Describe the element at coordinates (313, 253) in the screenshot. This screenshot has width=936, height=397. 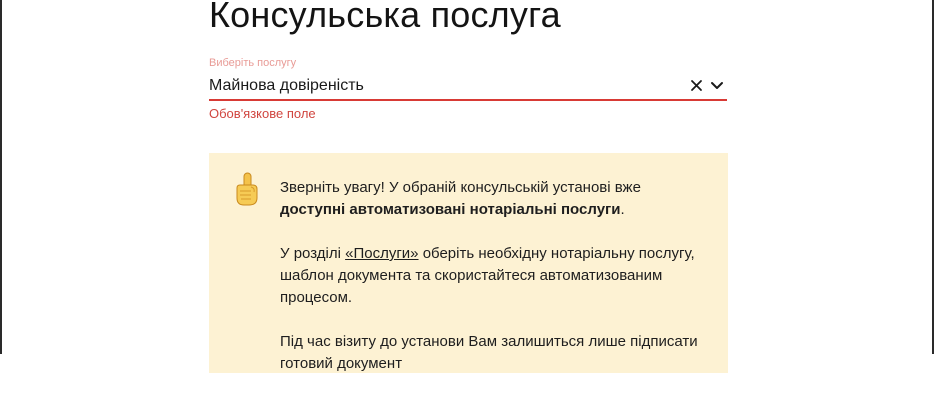
I see `notice-p2-start: У розділі` at that location.